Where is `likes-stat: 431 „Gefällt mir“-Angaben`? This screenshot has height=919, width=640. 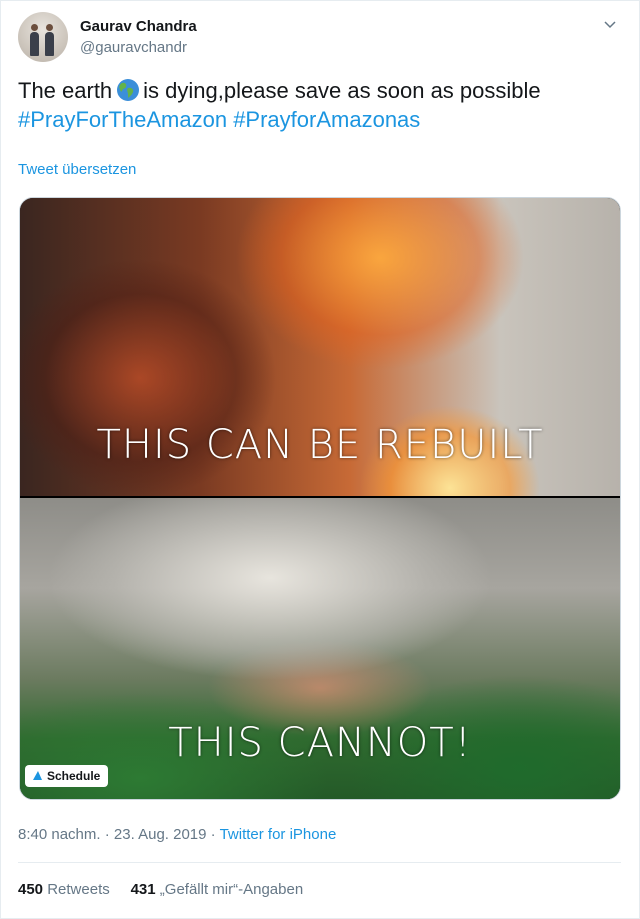
likes-stat: 431 „Gefällt mir“-Angaben is located at coordinates (217, 889).